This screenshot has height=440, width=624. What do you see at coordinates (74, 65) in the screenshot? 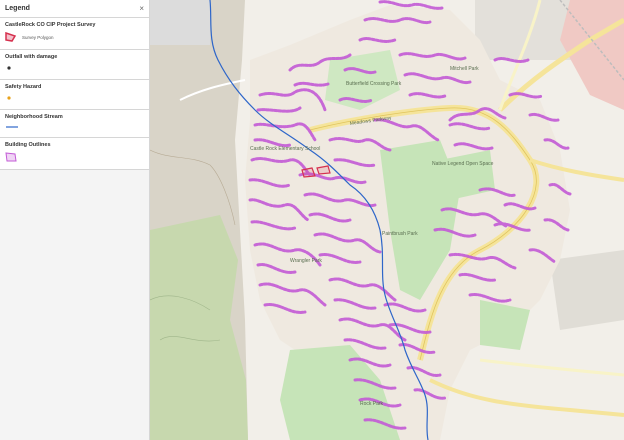
I see `legend-section-outfall: Outfall with damage` at bounding box center [74, 65].